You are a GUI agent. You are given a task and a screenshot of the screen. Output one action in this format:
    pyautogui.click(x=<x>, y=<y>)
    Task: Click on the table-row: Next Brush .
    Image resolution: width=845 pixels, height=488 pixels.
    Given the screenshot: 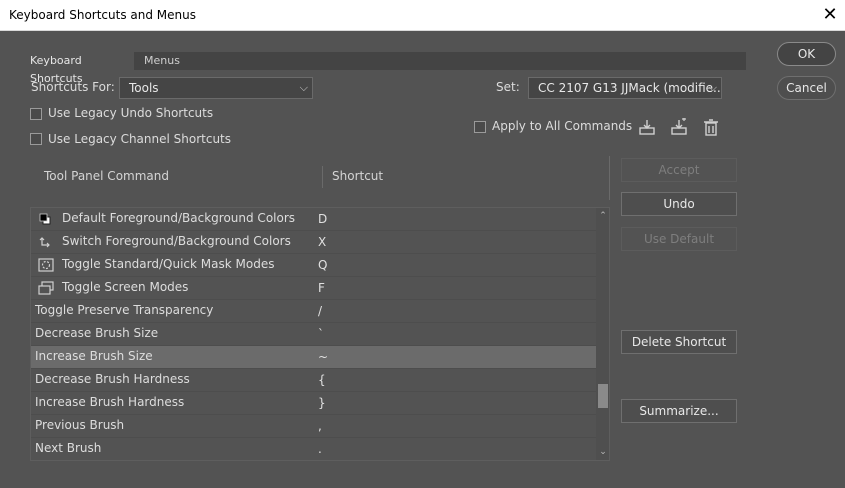 What is the action you would take?
    pyautogui.click(x=313, y=449)
    